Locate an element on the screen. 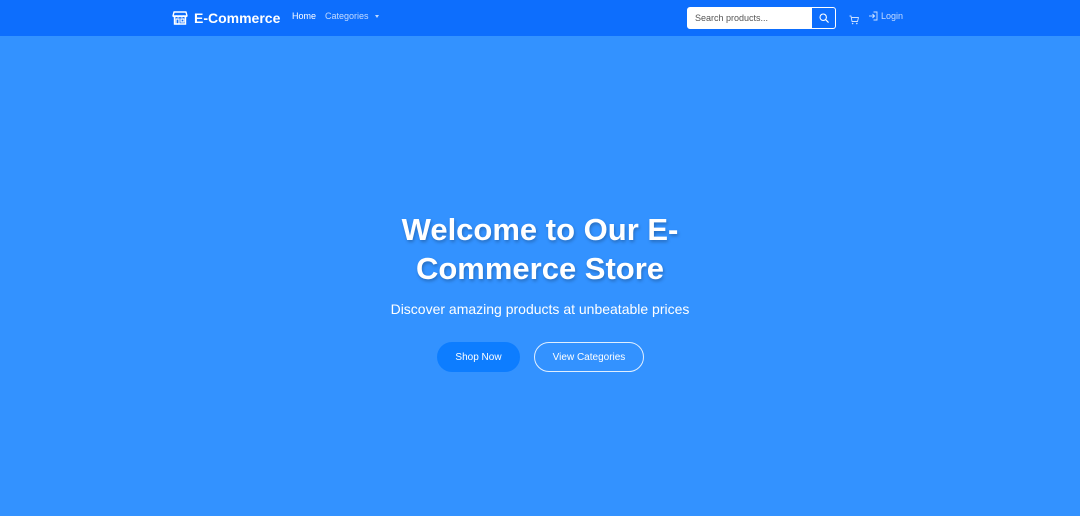  search-input is located at coordinates (749, 18).